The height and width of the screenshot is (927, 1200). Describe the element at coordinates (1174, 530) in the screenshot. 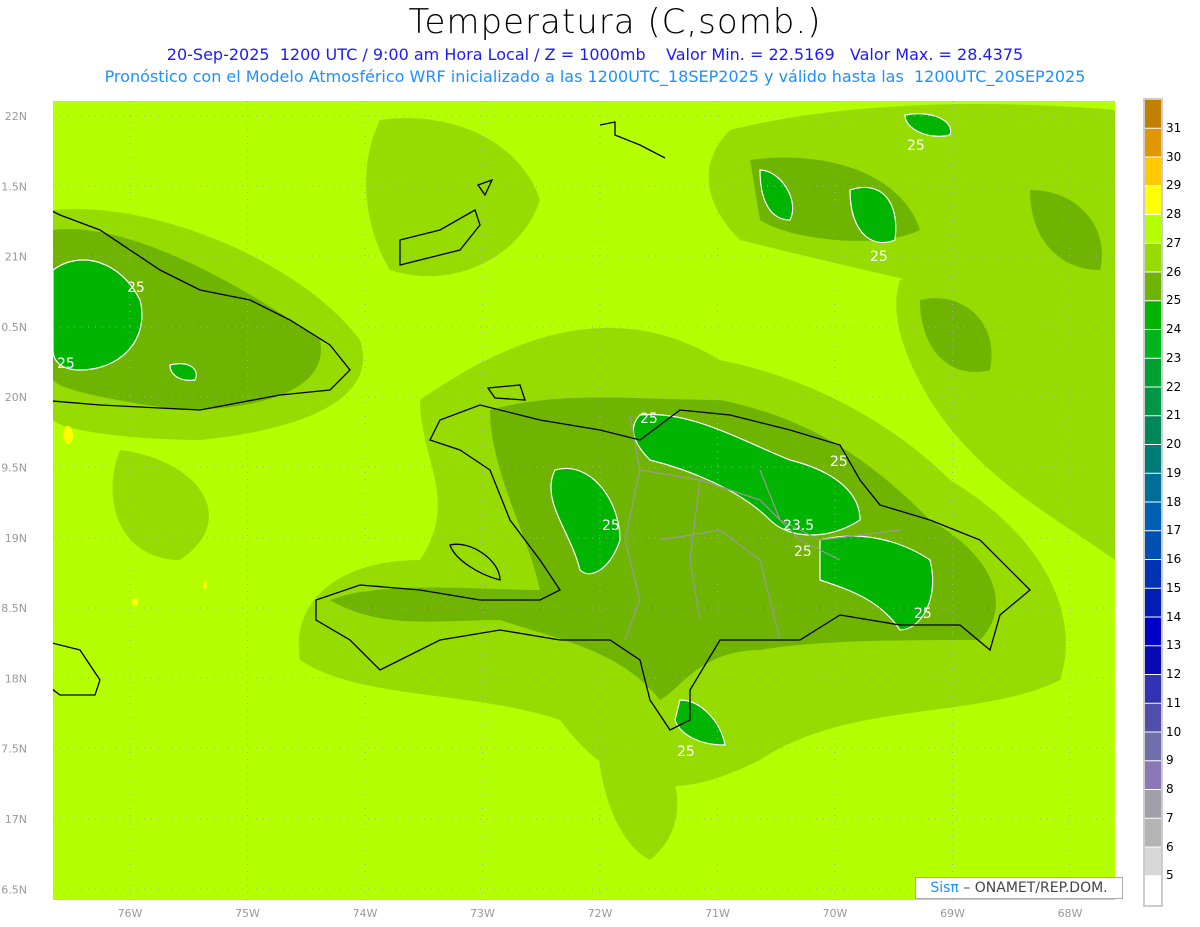

I see `colorbar-label: 17` at that location.